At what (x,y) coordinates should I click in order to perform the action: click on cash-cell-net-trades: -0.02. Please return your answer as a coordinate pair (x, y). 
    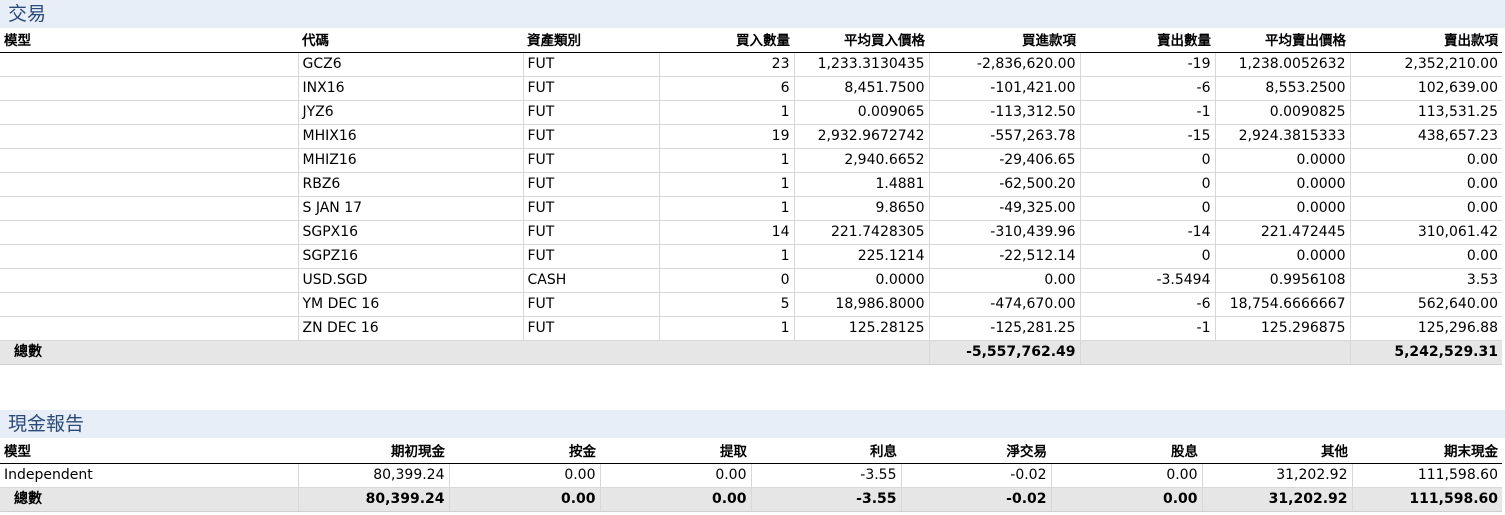
    Looking at the image, I should click on (975, 475).